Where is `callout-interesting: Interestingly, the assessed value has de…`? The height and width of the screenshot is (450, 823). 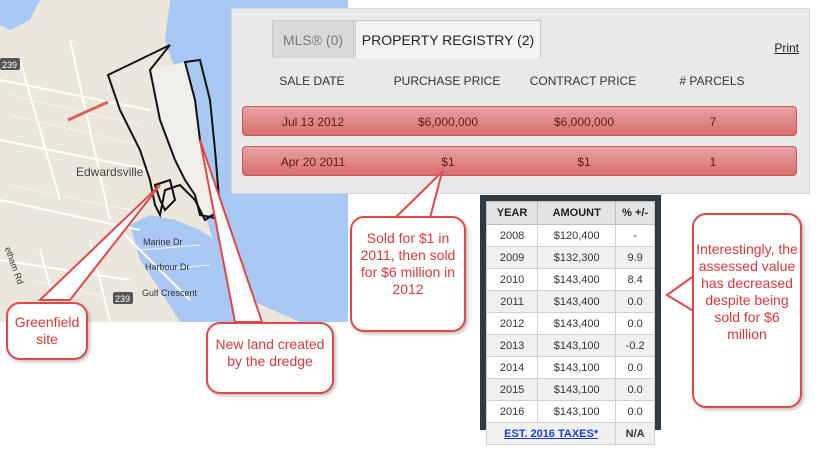 callout-interesting: Interestingly, the assessed value has de… is located at coordinates (747, 310).